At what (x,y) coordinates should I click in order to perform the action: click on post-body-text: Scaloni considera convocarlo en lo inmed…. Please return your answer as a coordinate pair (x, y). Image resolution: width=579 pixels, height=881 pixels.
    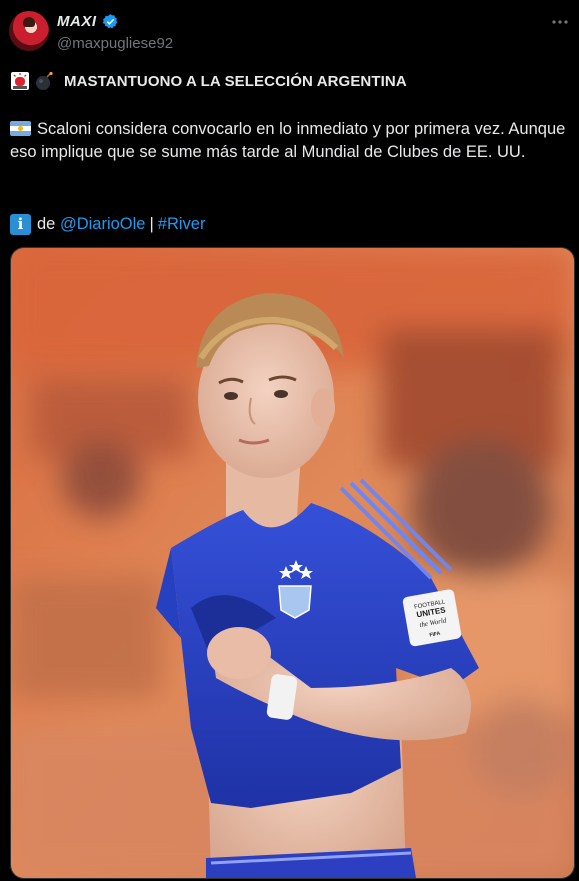
    Looking at the image, I should click on (288, 140).